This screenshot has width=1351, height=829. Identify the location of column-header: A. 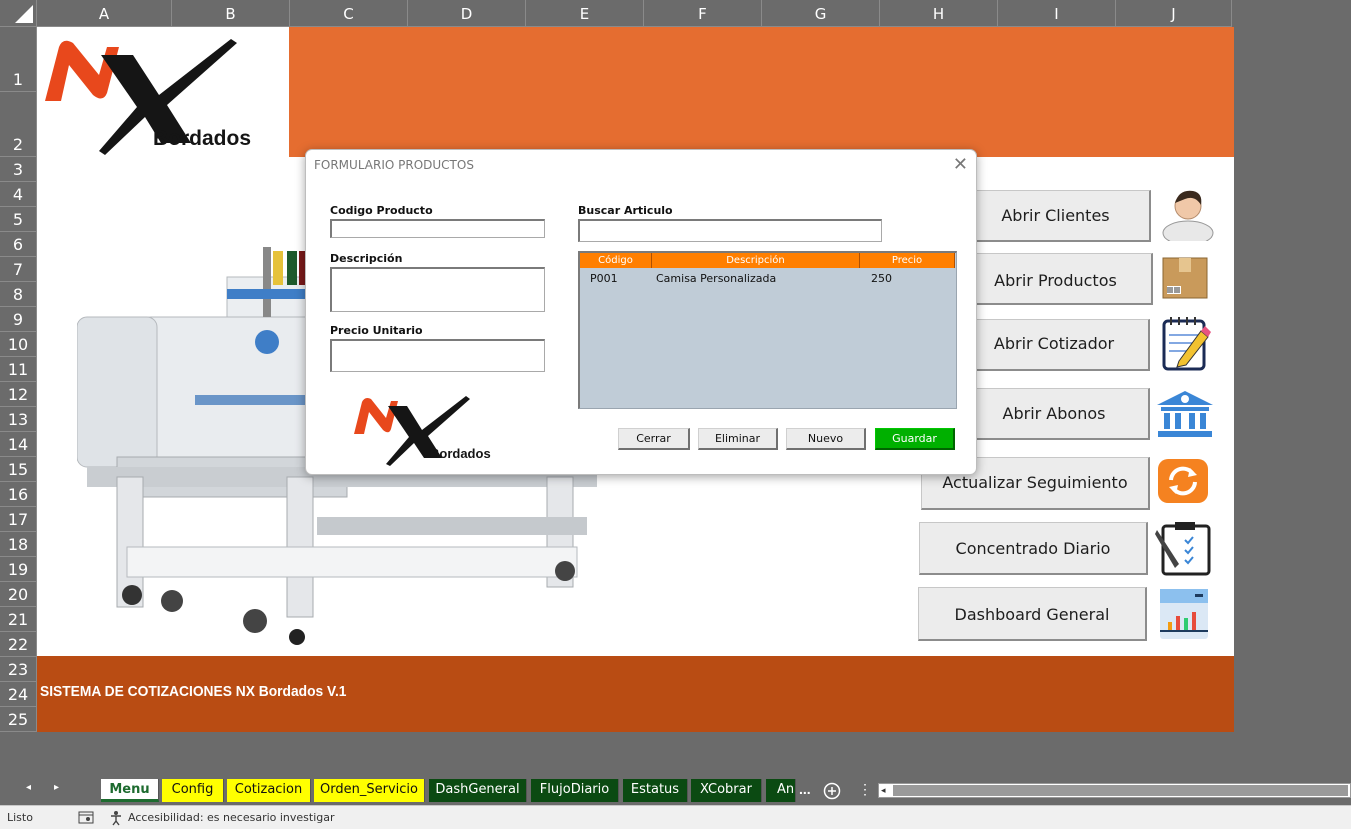
(104, 13).